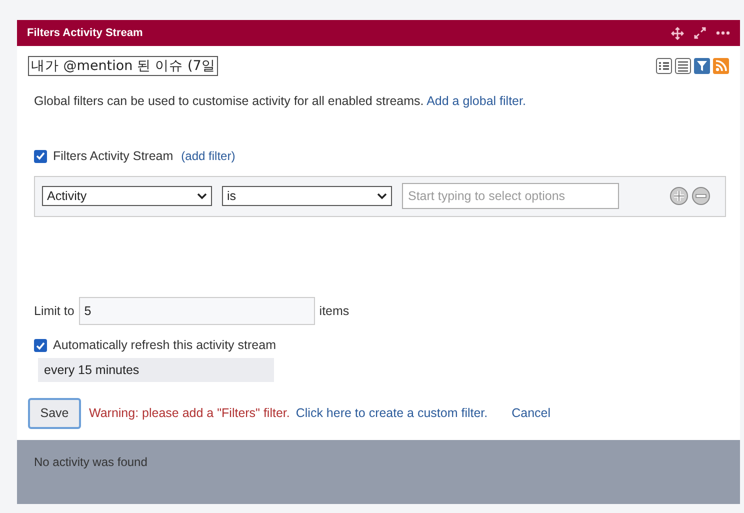 The image size is (744, 513). What do you see at coordinates (197, 311) in the screenshot?
I see `limit-input: 5` at bounding box center [197, 311].